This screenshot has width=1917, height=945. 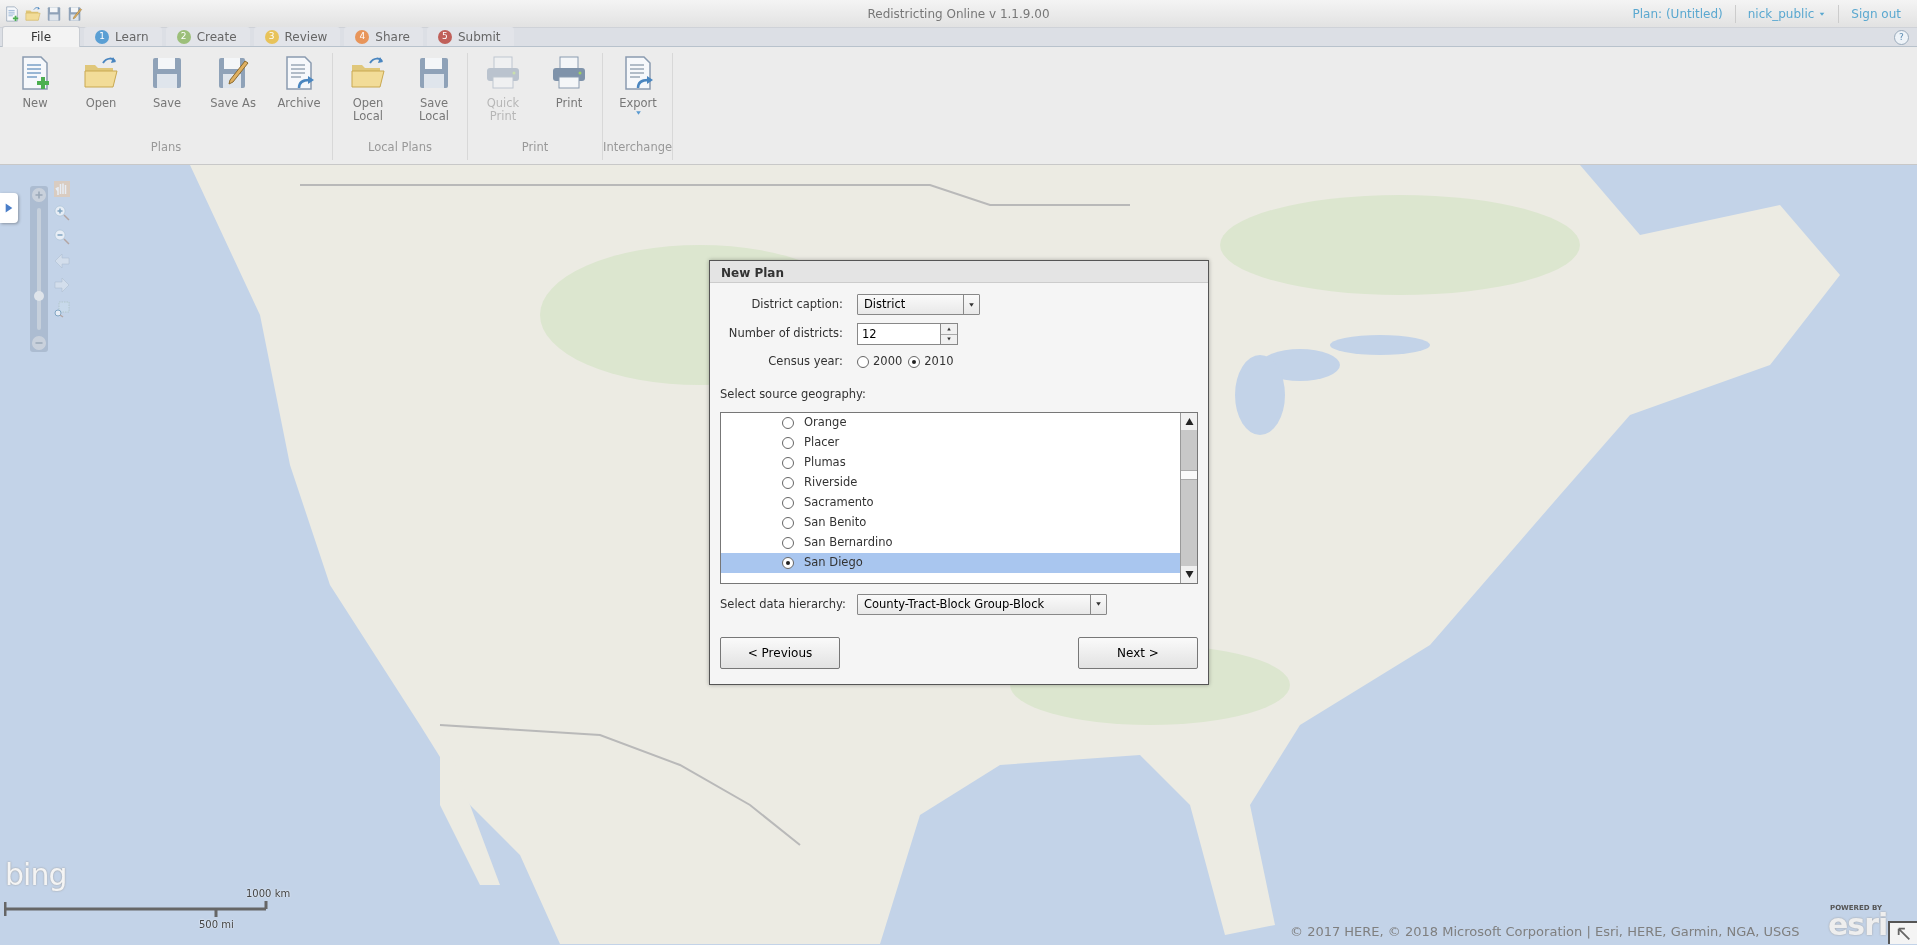 I want to click on document-plus-icon, so click(x=12, y=13).